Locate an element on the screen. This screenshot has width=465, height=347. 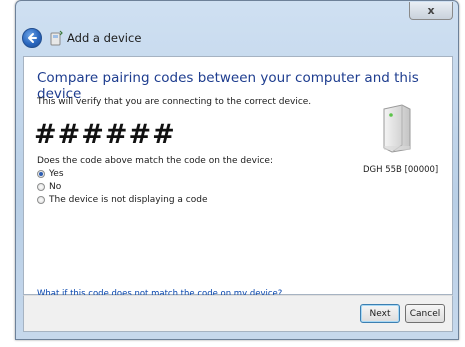
radio-button-no is located at coordinates (41, 187).